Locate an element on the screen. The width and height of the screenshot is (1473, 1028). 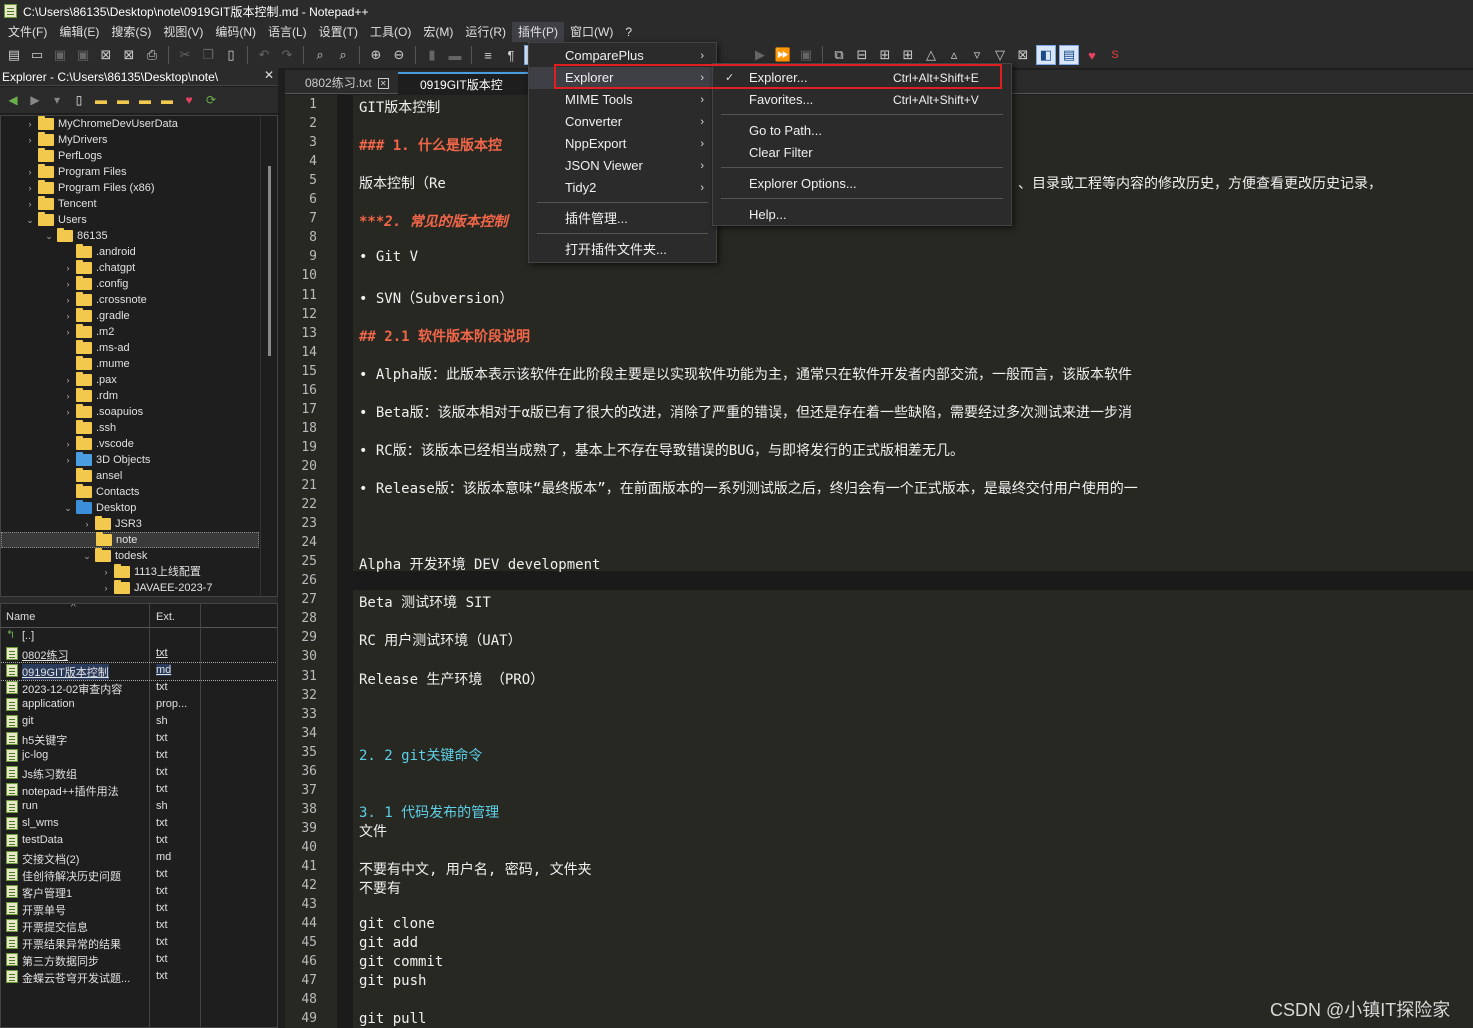
tree-item: .mume is located at coordinates (130, 364).